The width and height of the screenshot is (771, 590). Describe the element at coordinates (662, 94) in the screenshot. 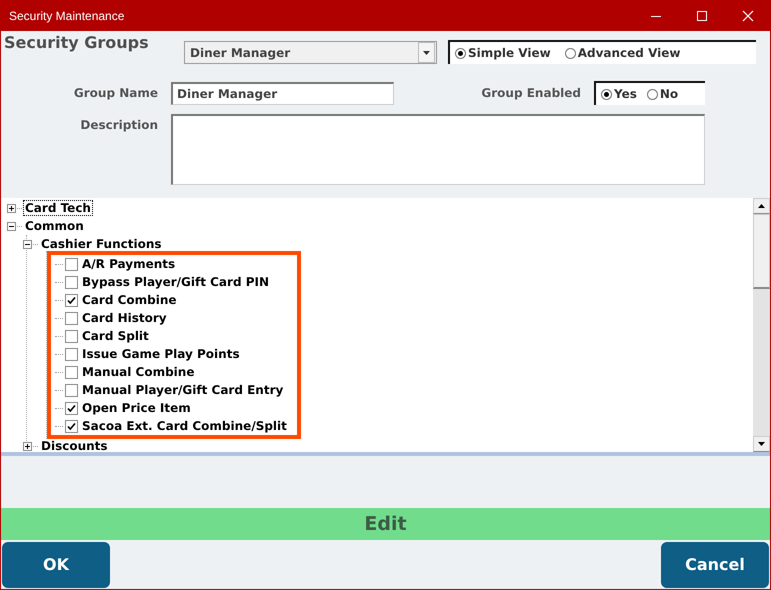

I see `radio-option: No` at that location.